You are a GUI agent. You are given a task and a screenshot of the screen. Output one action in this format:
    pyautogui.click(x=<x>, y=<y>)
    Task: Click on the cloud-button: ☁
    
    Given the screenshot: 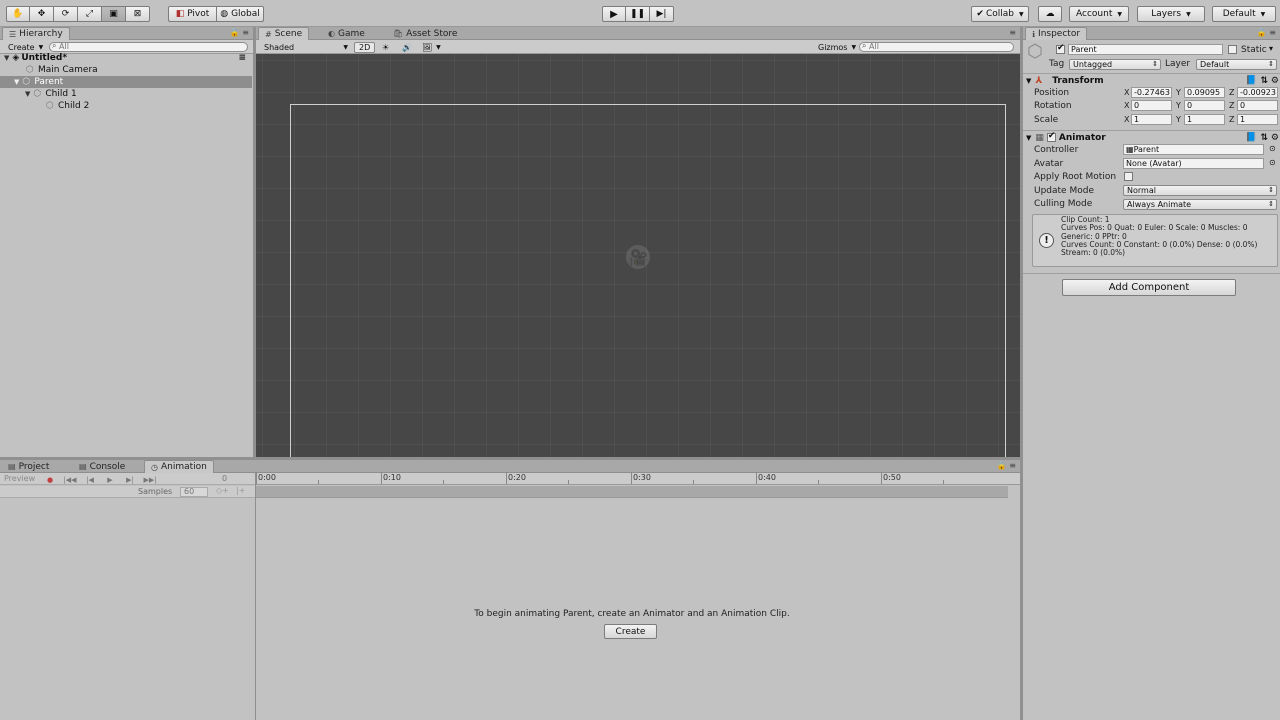 What is the action you would take?
    pyautogui.click(x=1050, y=14)
    